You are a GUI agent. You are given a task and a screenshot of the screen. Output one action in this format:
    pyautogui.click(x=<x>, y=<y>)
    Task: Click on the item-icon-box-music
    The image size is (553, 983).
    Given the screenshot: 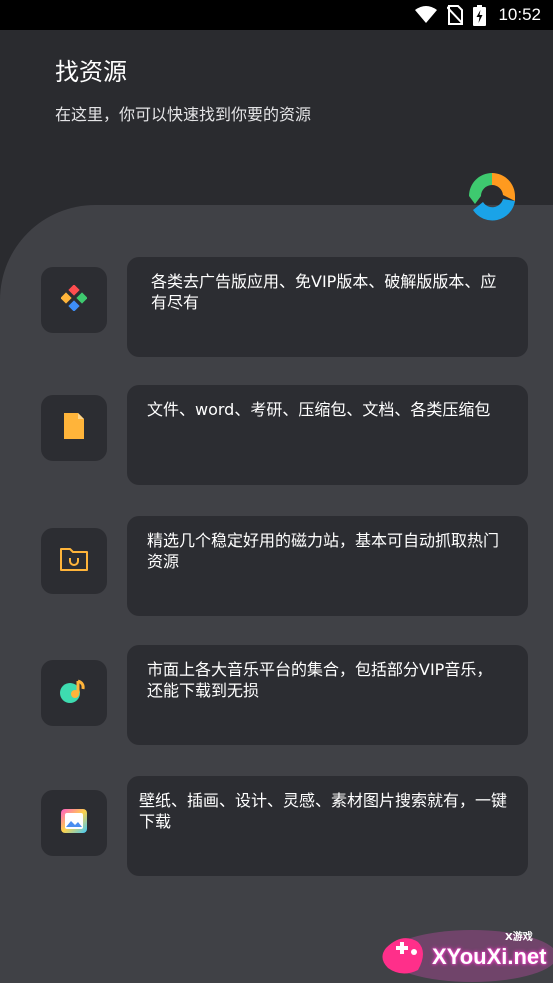 What is the action you would take?
    pyautogui.click(x=74, y=693)
    